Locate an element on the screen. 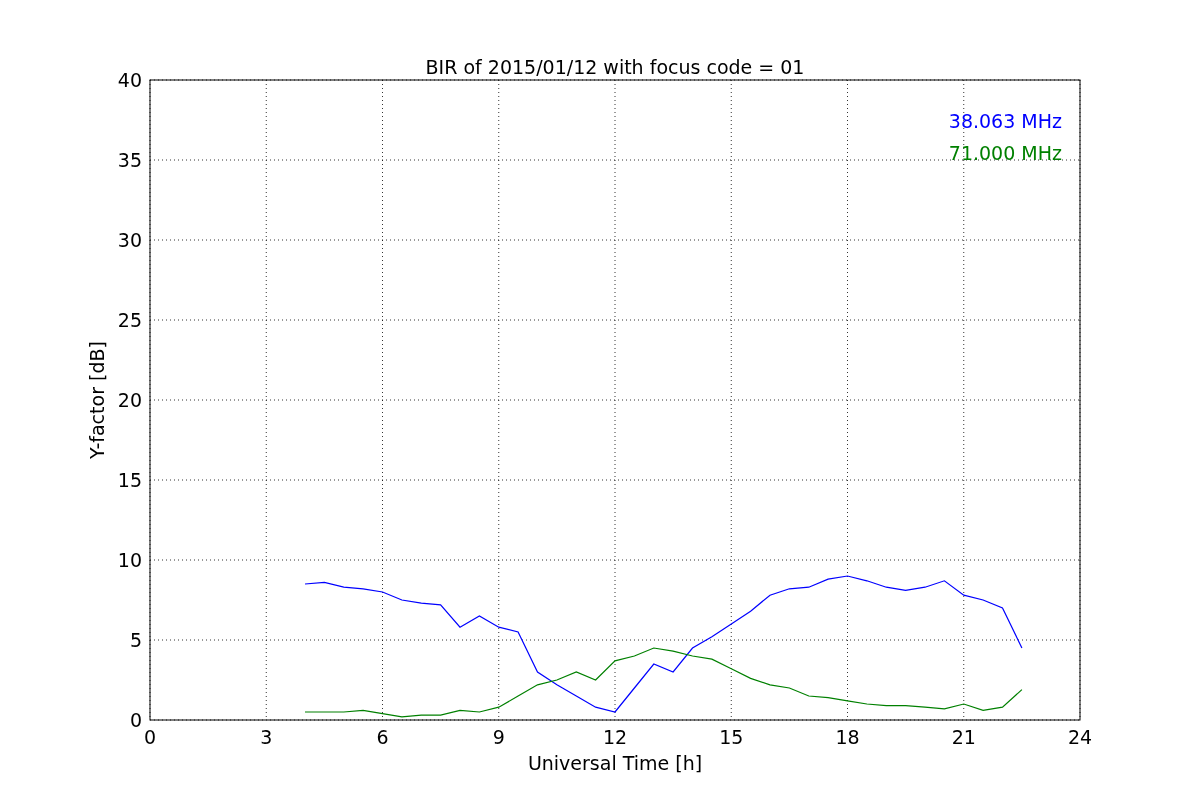 The width and height of the screenshot is (1200, 800). x-tick-label: 3 is located at coordinates (266, 737).